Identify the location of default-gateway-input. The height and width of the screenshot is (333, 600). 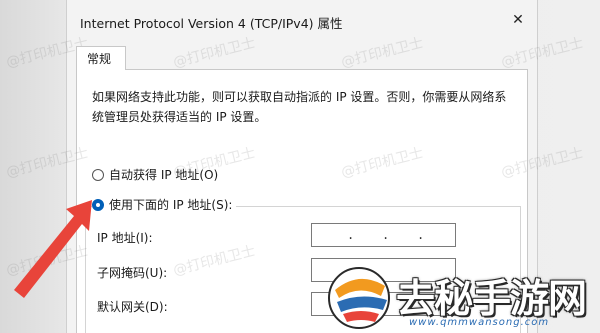
(383, 304).